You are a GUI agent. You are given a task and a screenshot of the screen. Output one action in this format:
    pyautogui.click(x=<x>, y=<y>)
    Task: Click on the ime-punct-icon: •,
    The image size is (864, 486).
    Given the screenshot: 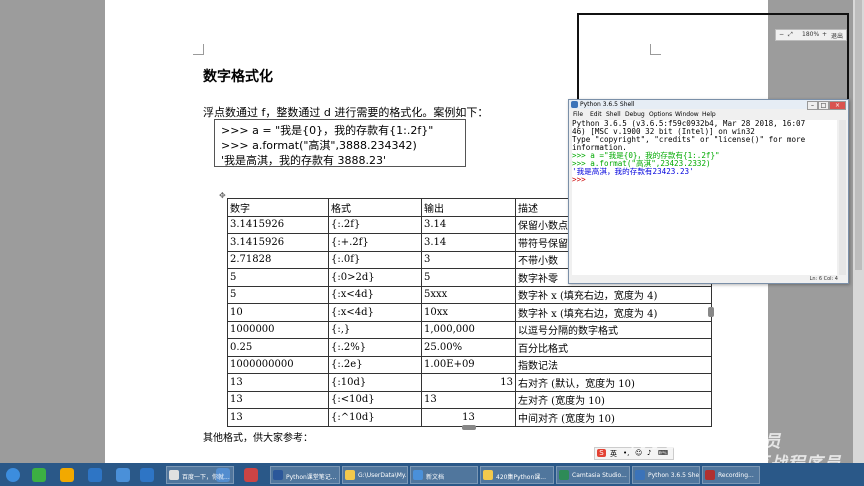 What is the action you would take?
    pyautogui.click(x=626, y=453)
    